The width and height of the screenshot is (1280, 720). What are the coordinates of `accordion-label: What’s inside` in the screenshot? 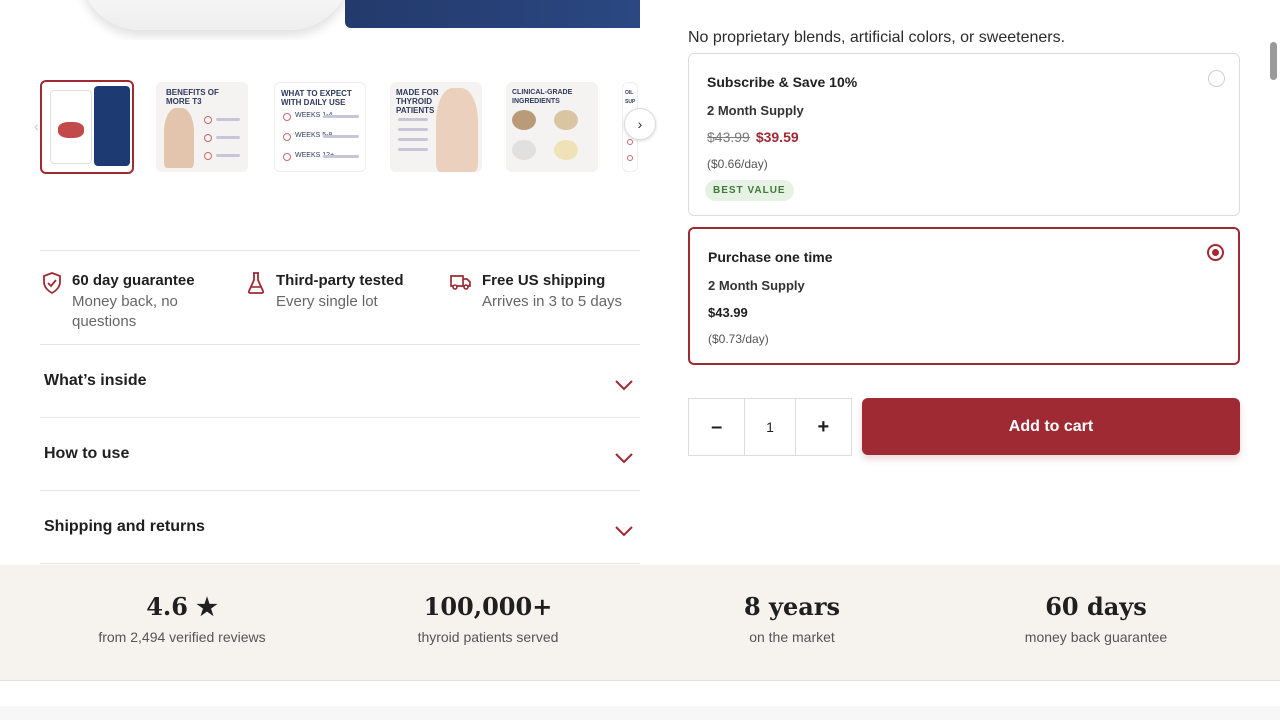 It's located at (95, 380).